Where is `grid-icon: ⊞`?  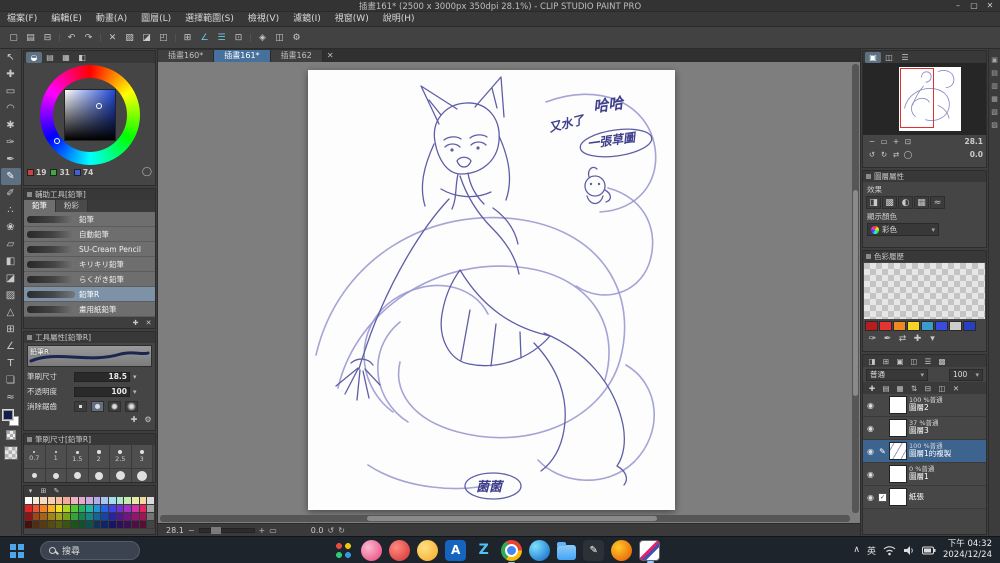 grid-icon: ⊞ is located at coordinates (187, 38).